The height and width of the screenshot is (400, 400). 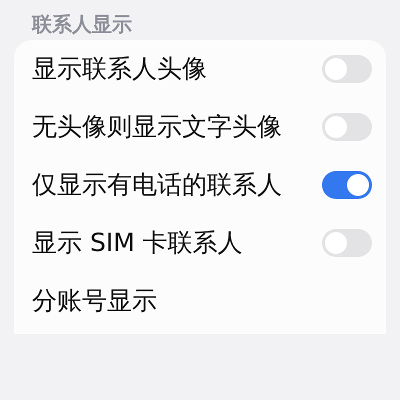 I want to click on setting-label: 分账号显示, so click(x=94, y=301).